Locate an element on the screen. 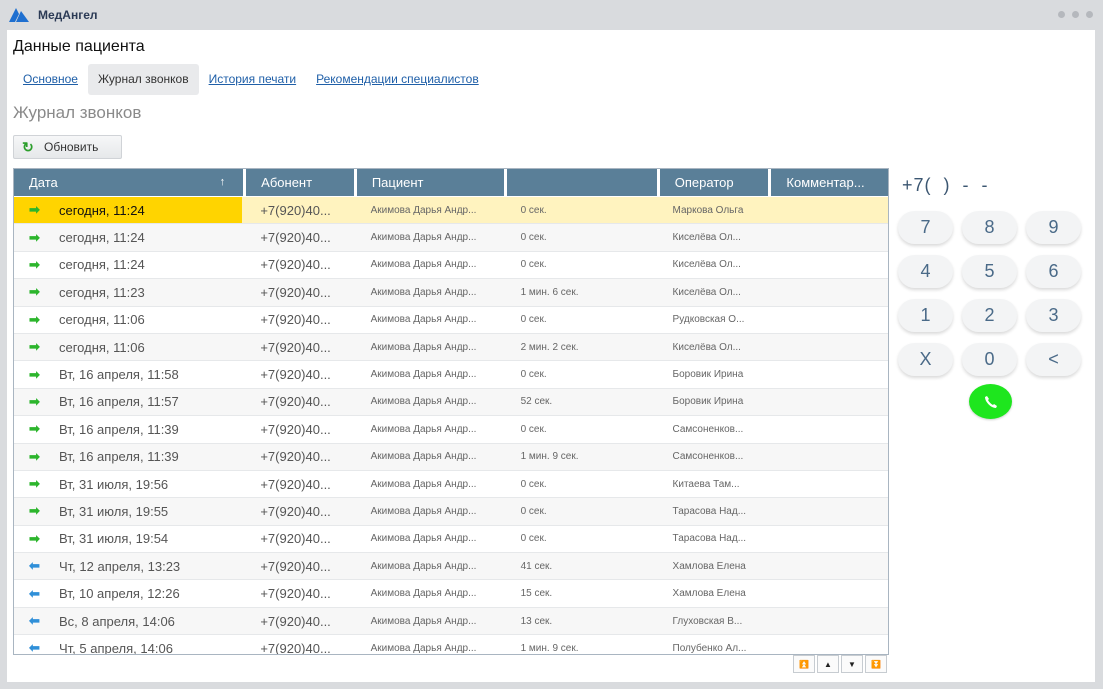 This screenshot has width=1103, height=689. next-page-icon: ▼ is located at coordinates (852, 664).